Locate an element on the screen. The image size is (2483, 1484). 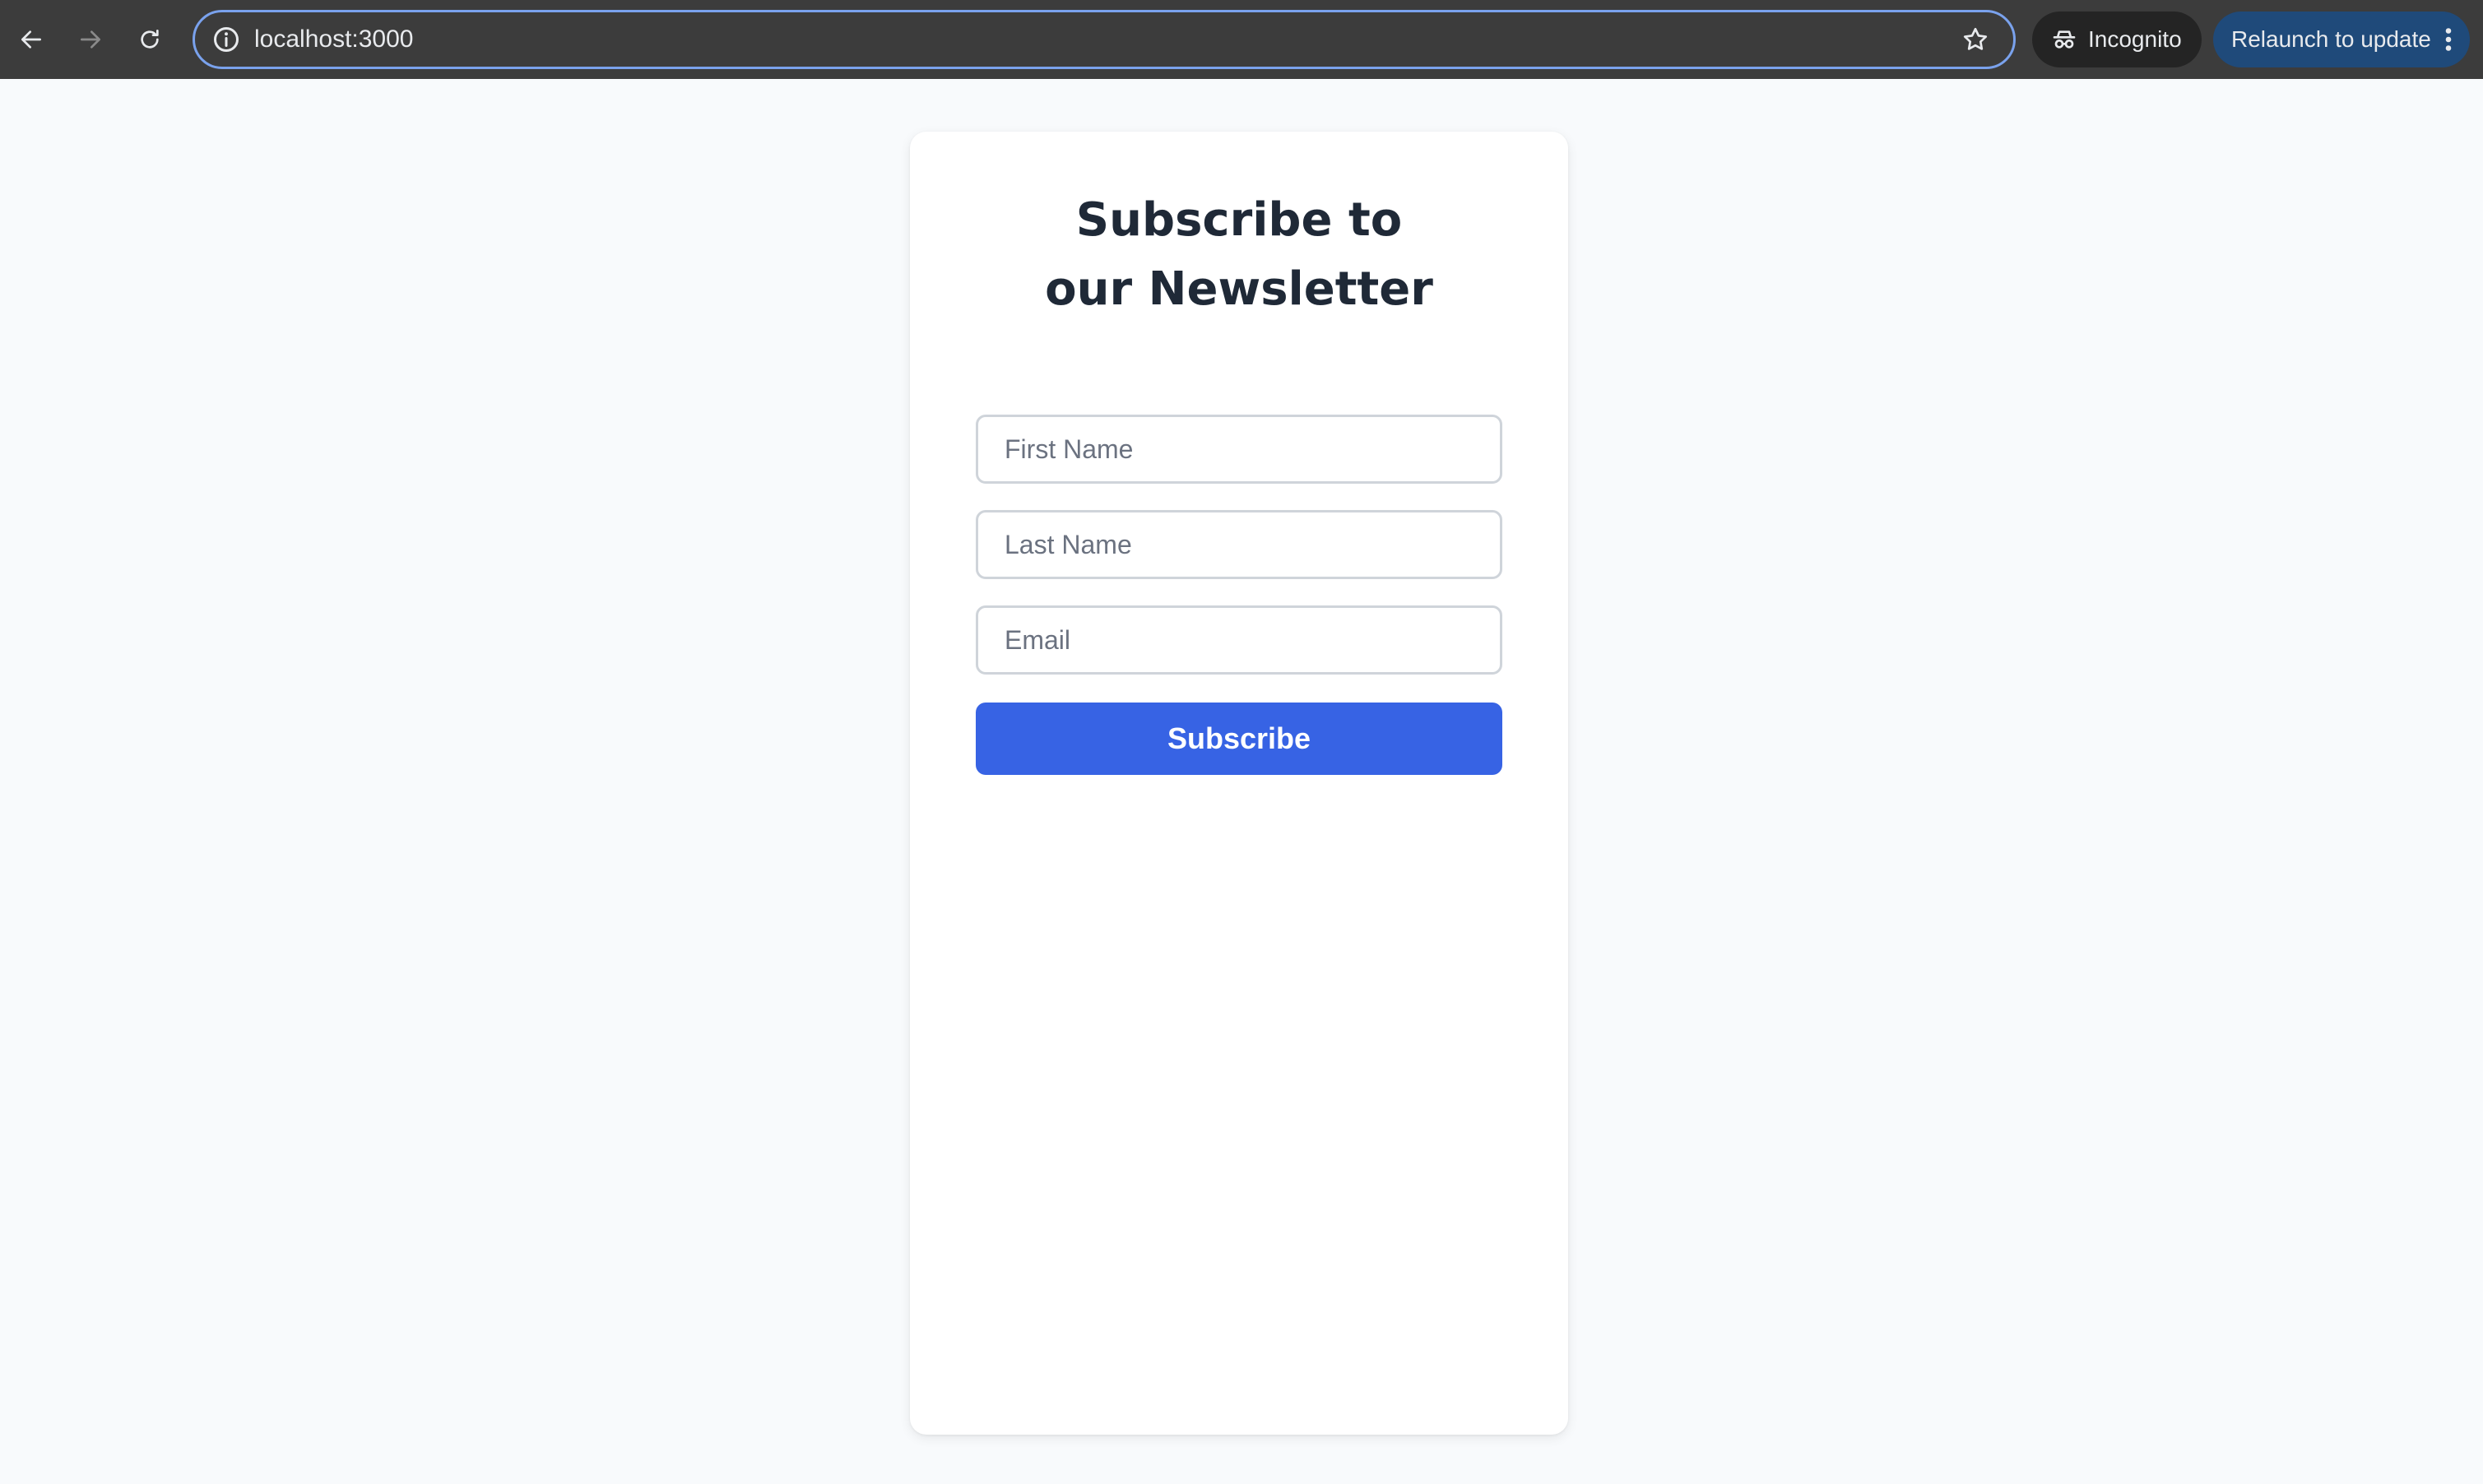
incognito-label: Incognito is located at coordinates (2135, 39).